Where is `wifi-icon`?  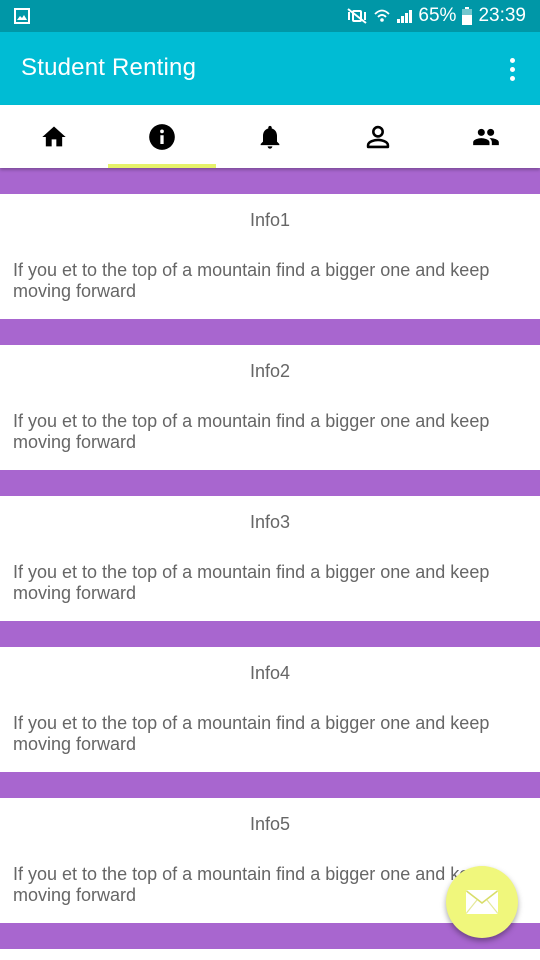
wifi-icon is located at coordinates (382, 15).